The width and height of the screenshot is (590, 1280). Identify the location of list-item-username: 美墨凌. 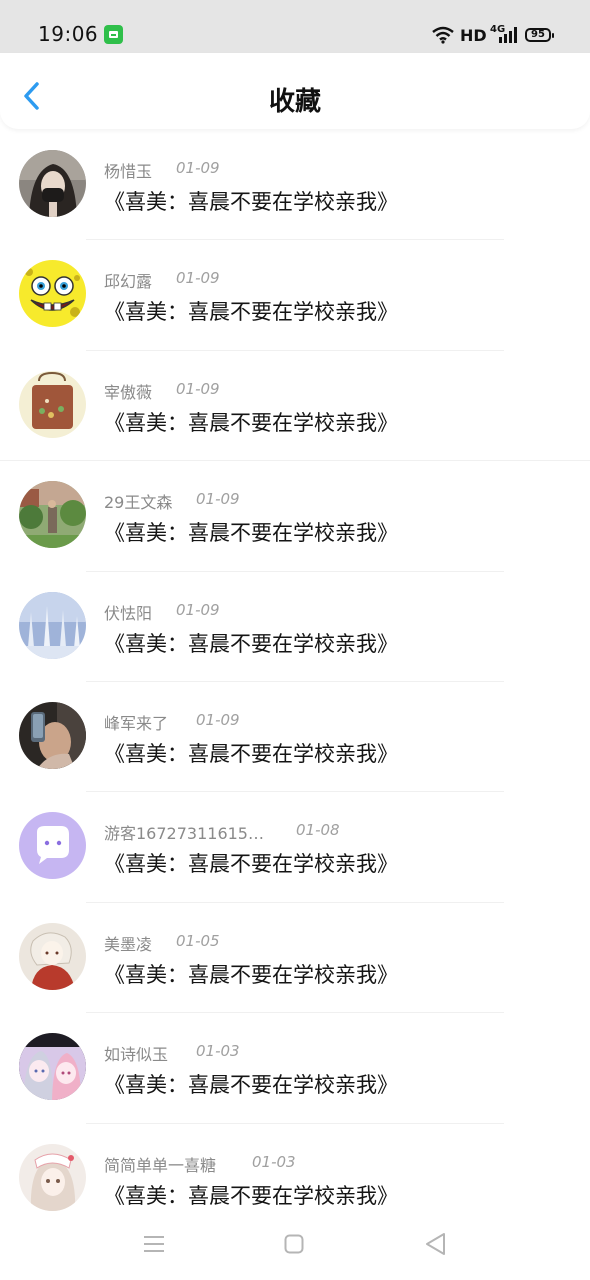
(128, 944).